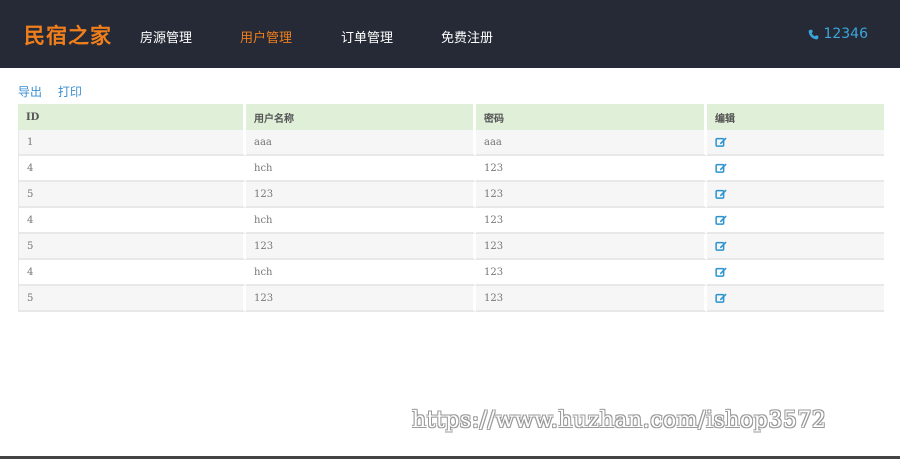 Image resolution: width=900 pixels, height=459 pixels. Describe the element at coordinates (361, 117) in the screenshot. I see `column-header-username: 用户名称` at that location.